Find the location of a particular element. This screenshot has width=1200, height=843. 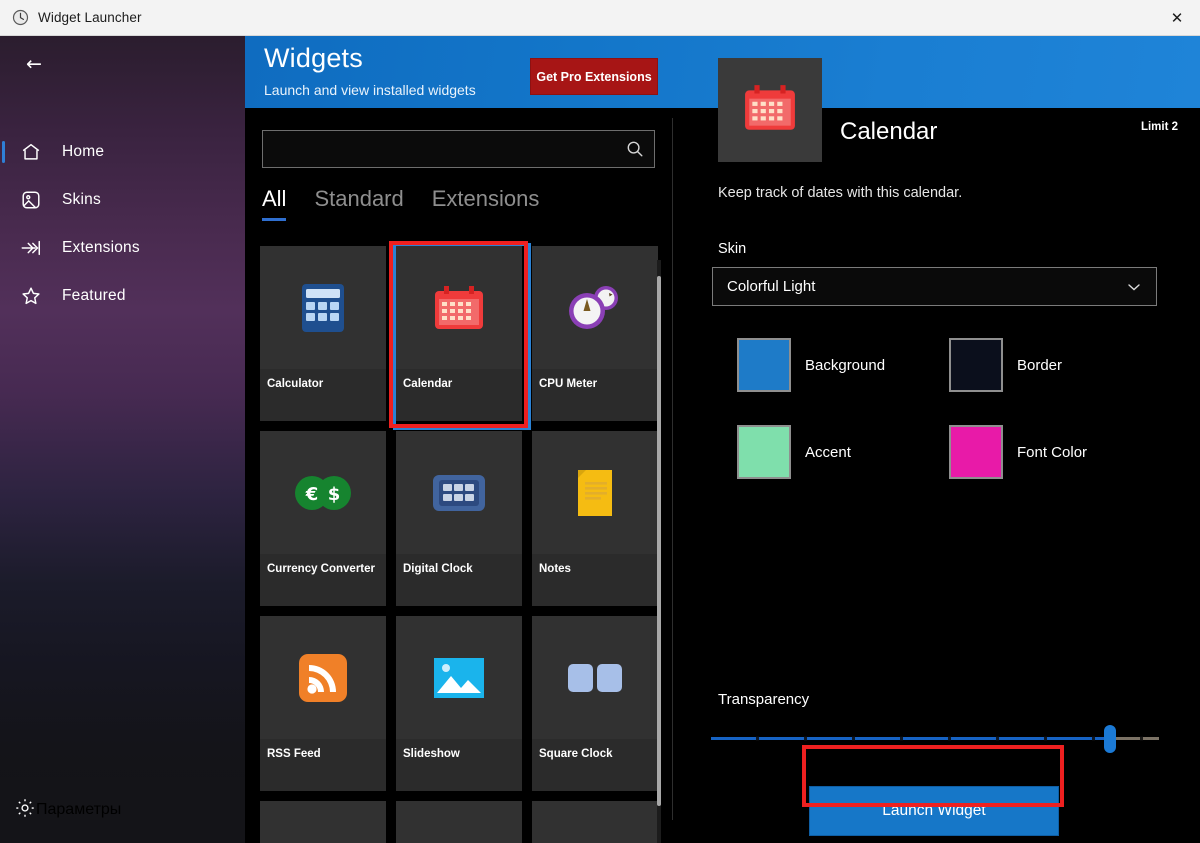

close-icon: ✕ is located at coordinates (1177, 17).